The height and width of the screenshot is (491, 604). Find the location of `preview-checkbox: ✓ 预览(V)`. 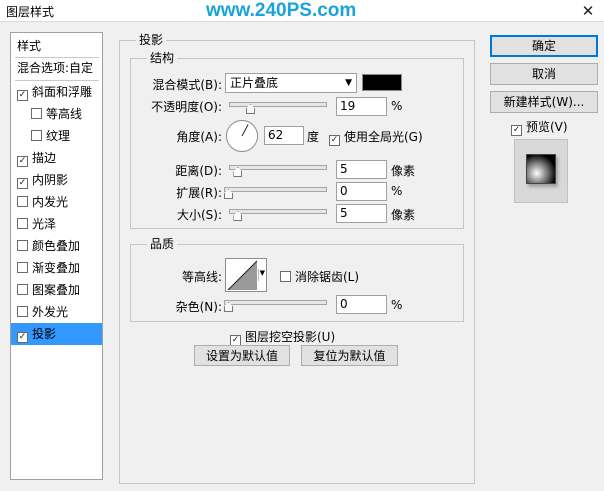

preview-checkbox: ✓ 预览(V) is located at coordinates (539, 127).